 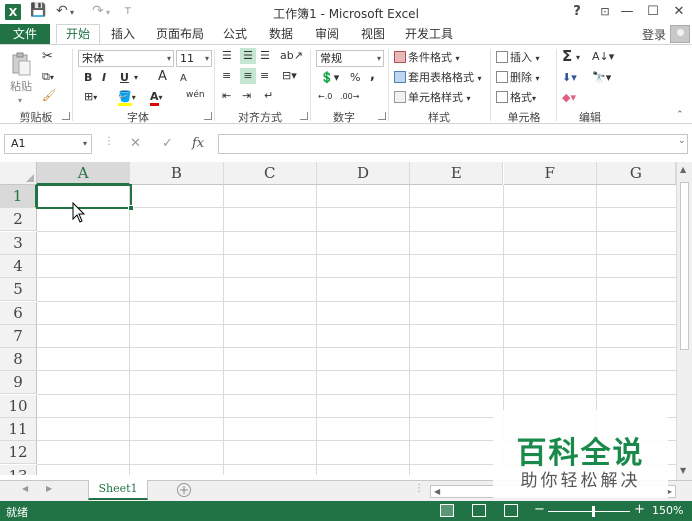 What do you see at coordinates (248, 56) in the screenshot?
I see `align-middle-icon: ☰` at bounding box center [248, 56].